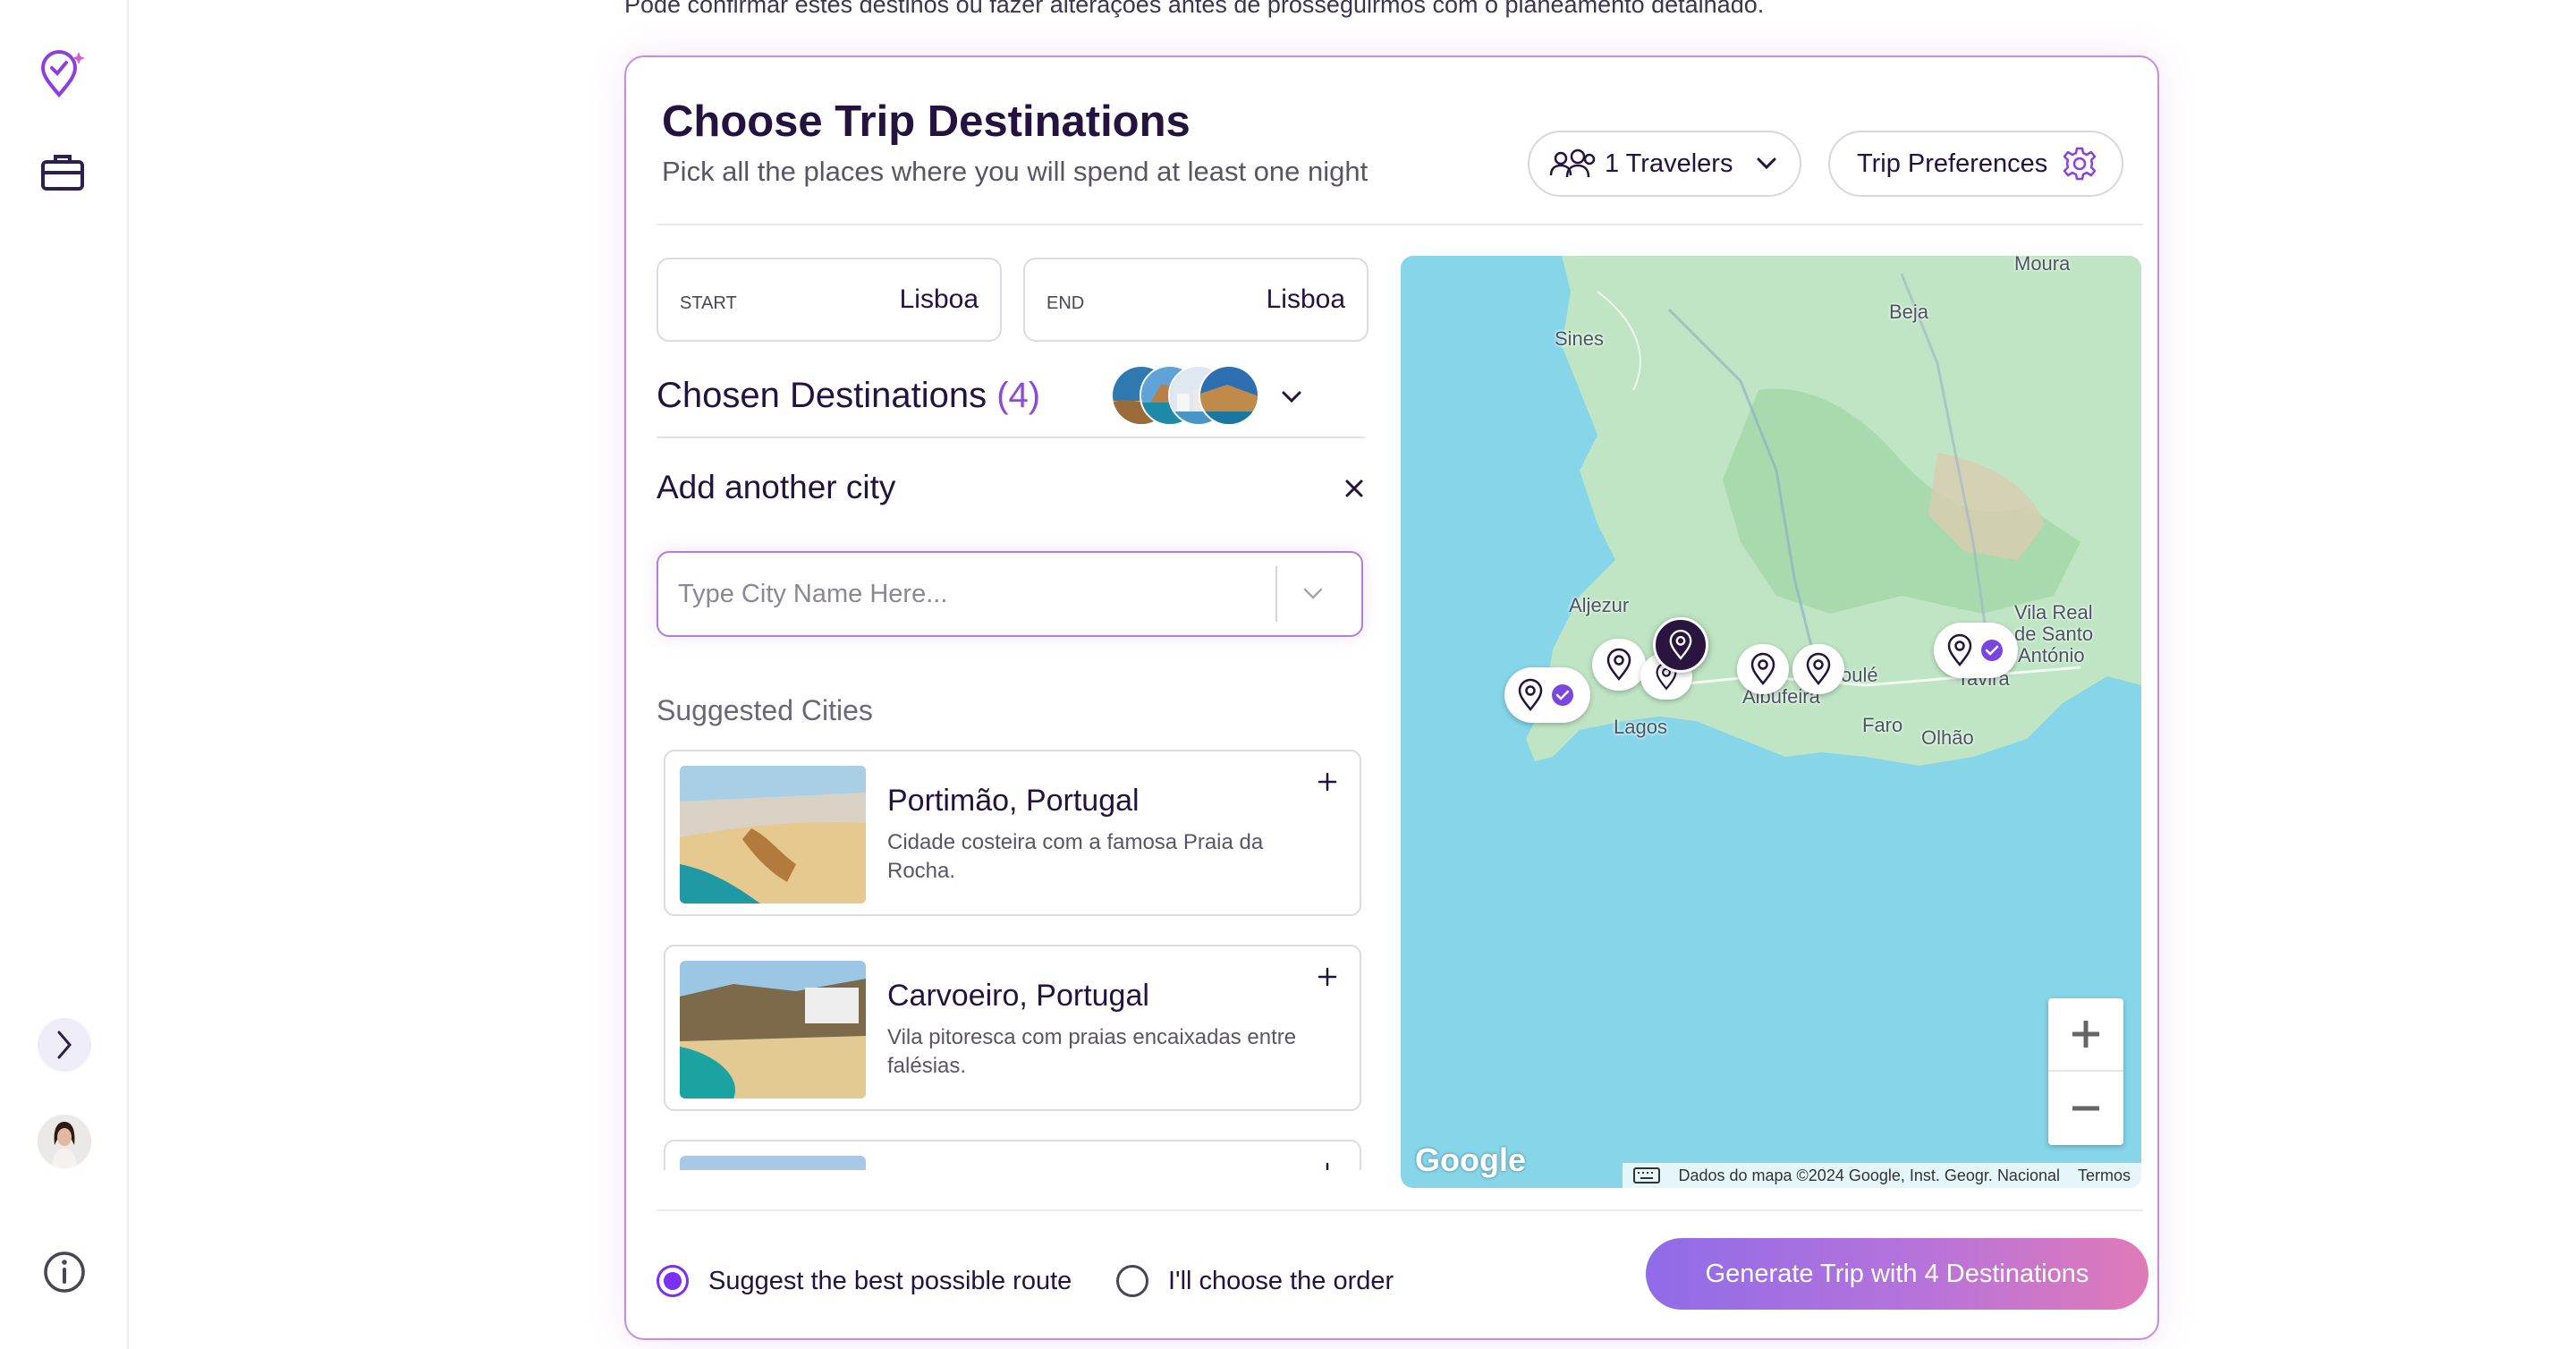  I want to click on header-divider, so click(1400, 224).